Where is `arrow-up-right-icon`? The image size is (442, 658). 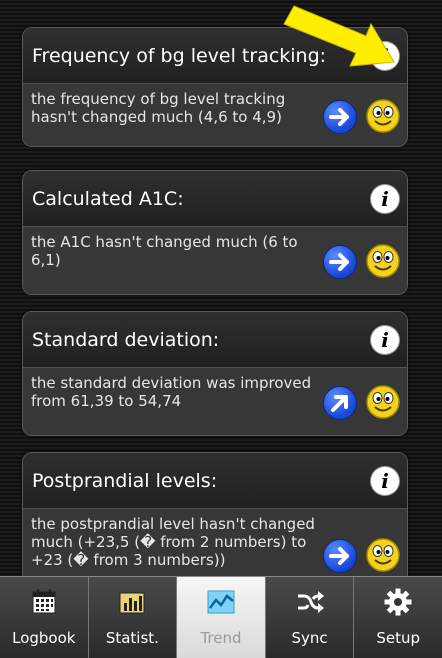 arrow-up-right-icon is located at coordinates (340, 403).